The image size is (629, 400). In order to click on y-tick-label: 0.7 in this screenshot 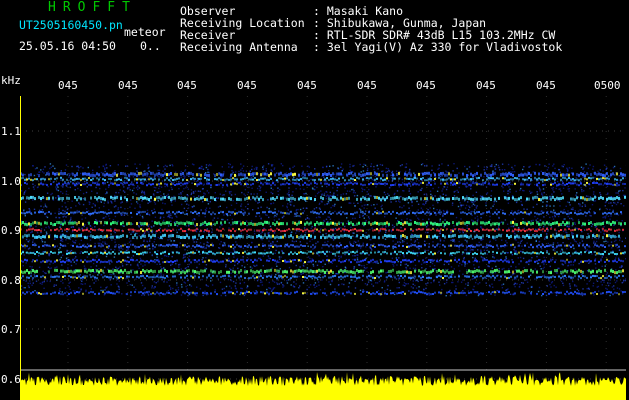, I will do `click(11, 329)`.